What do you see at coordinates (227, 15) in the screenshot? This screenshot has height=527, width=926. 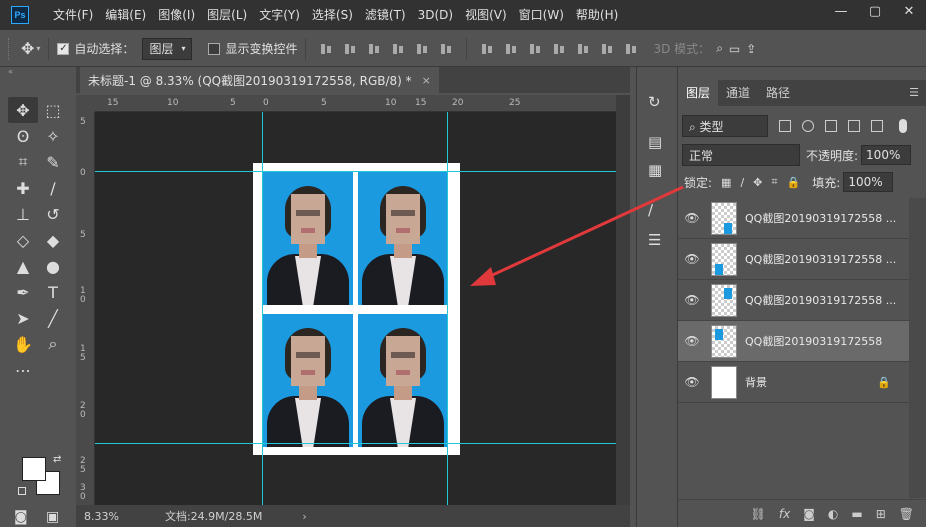 I see `menu-layer: 图层(L)` at bounding box center [227, 15].